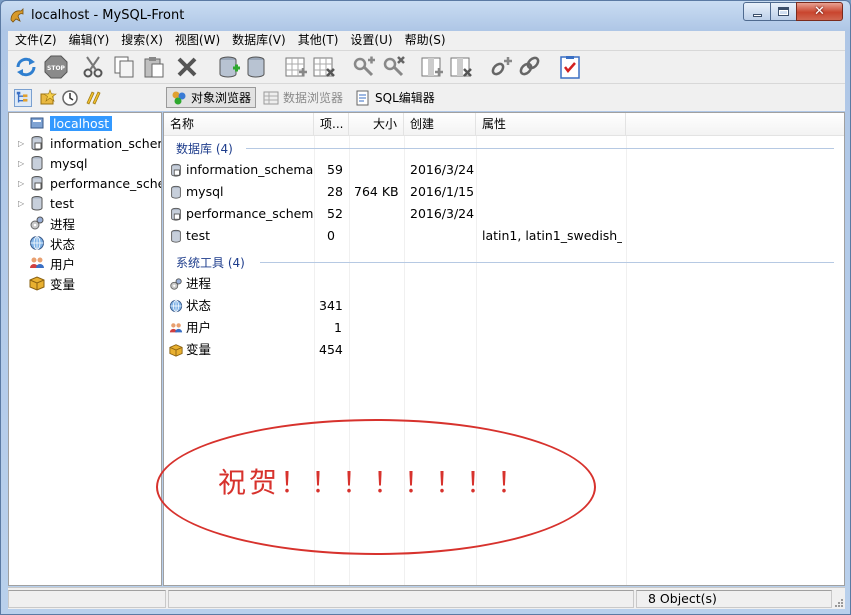  Describe the element at coordinates (529, 67) in the screenshot. I see `delete-link-icon` at that location.